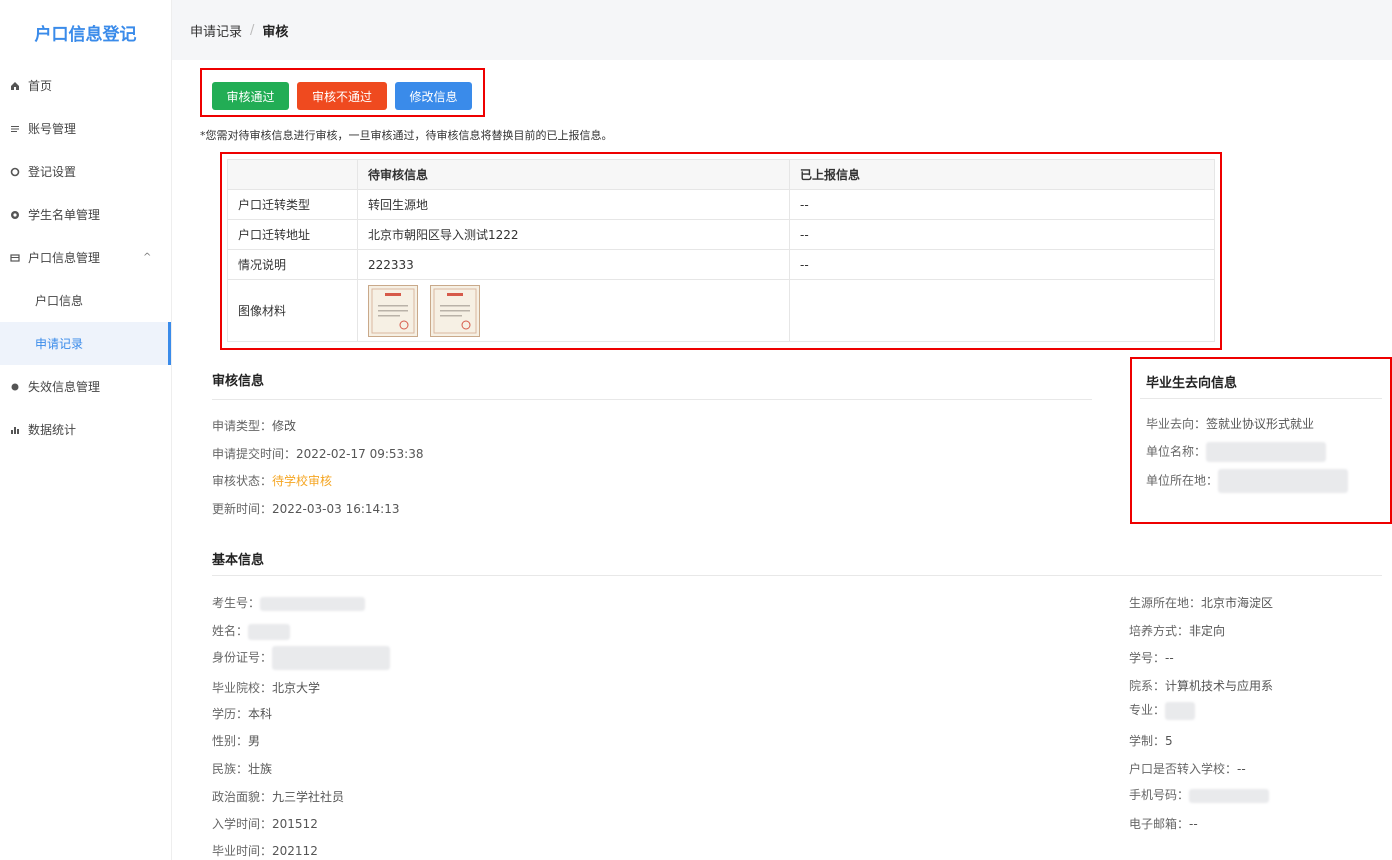  Describe the element at coordinates (573, 204) in the screenshot. I see `pending-value: 转回生源地` at that location.